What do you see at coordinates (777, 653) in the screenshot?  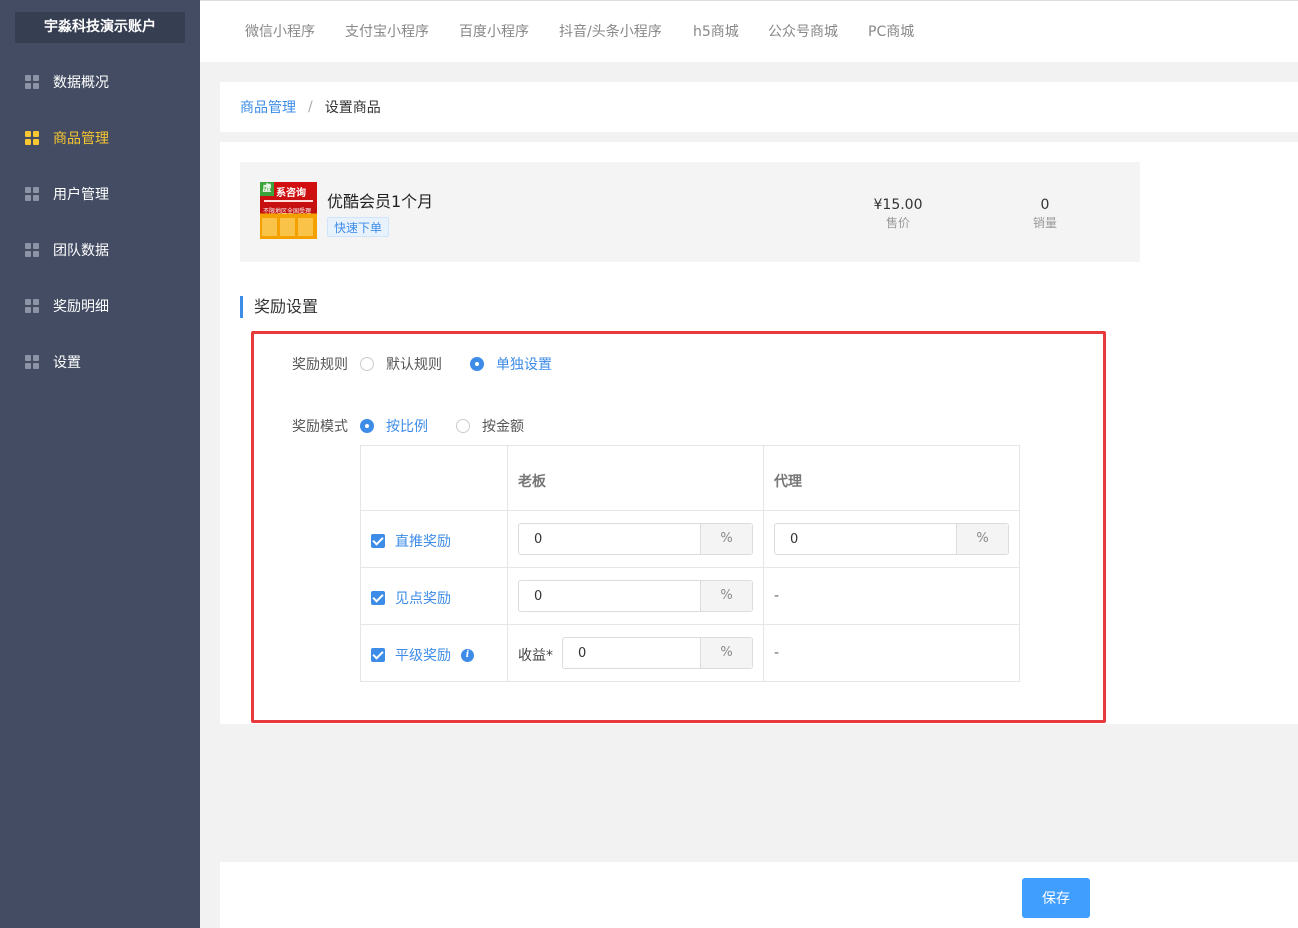 I see `peer-reward-agent-value: -` at bounding box center [777, 653].